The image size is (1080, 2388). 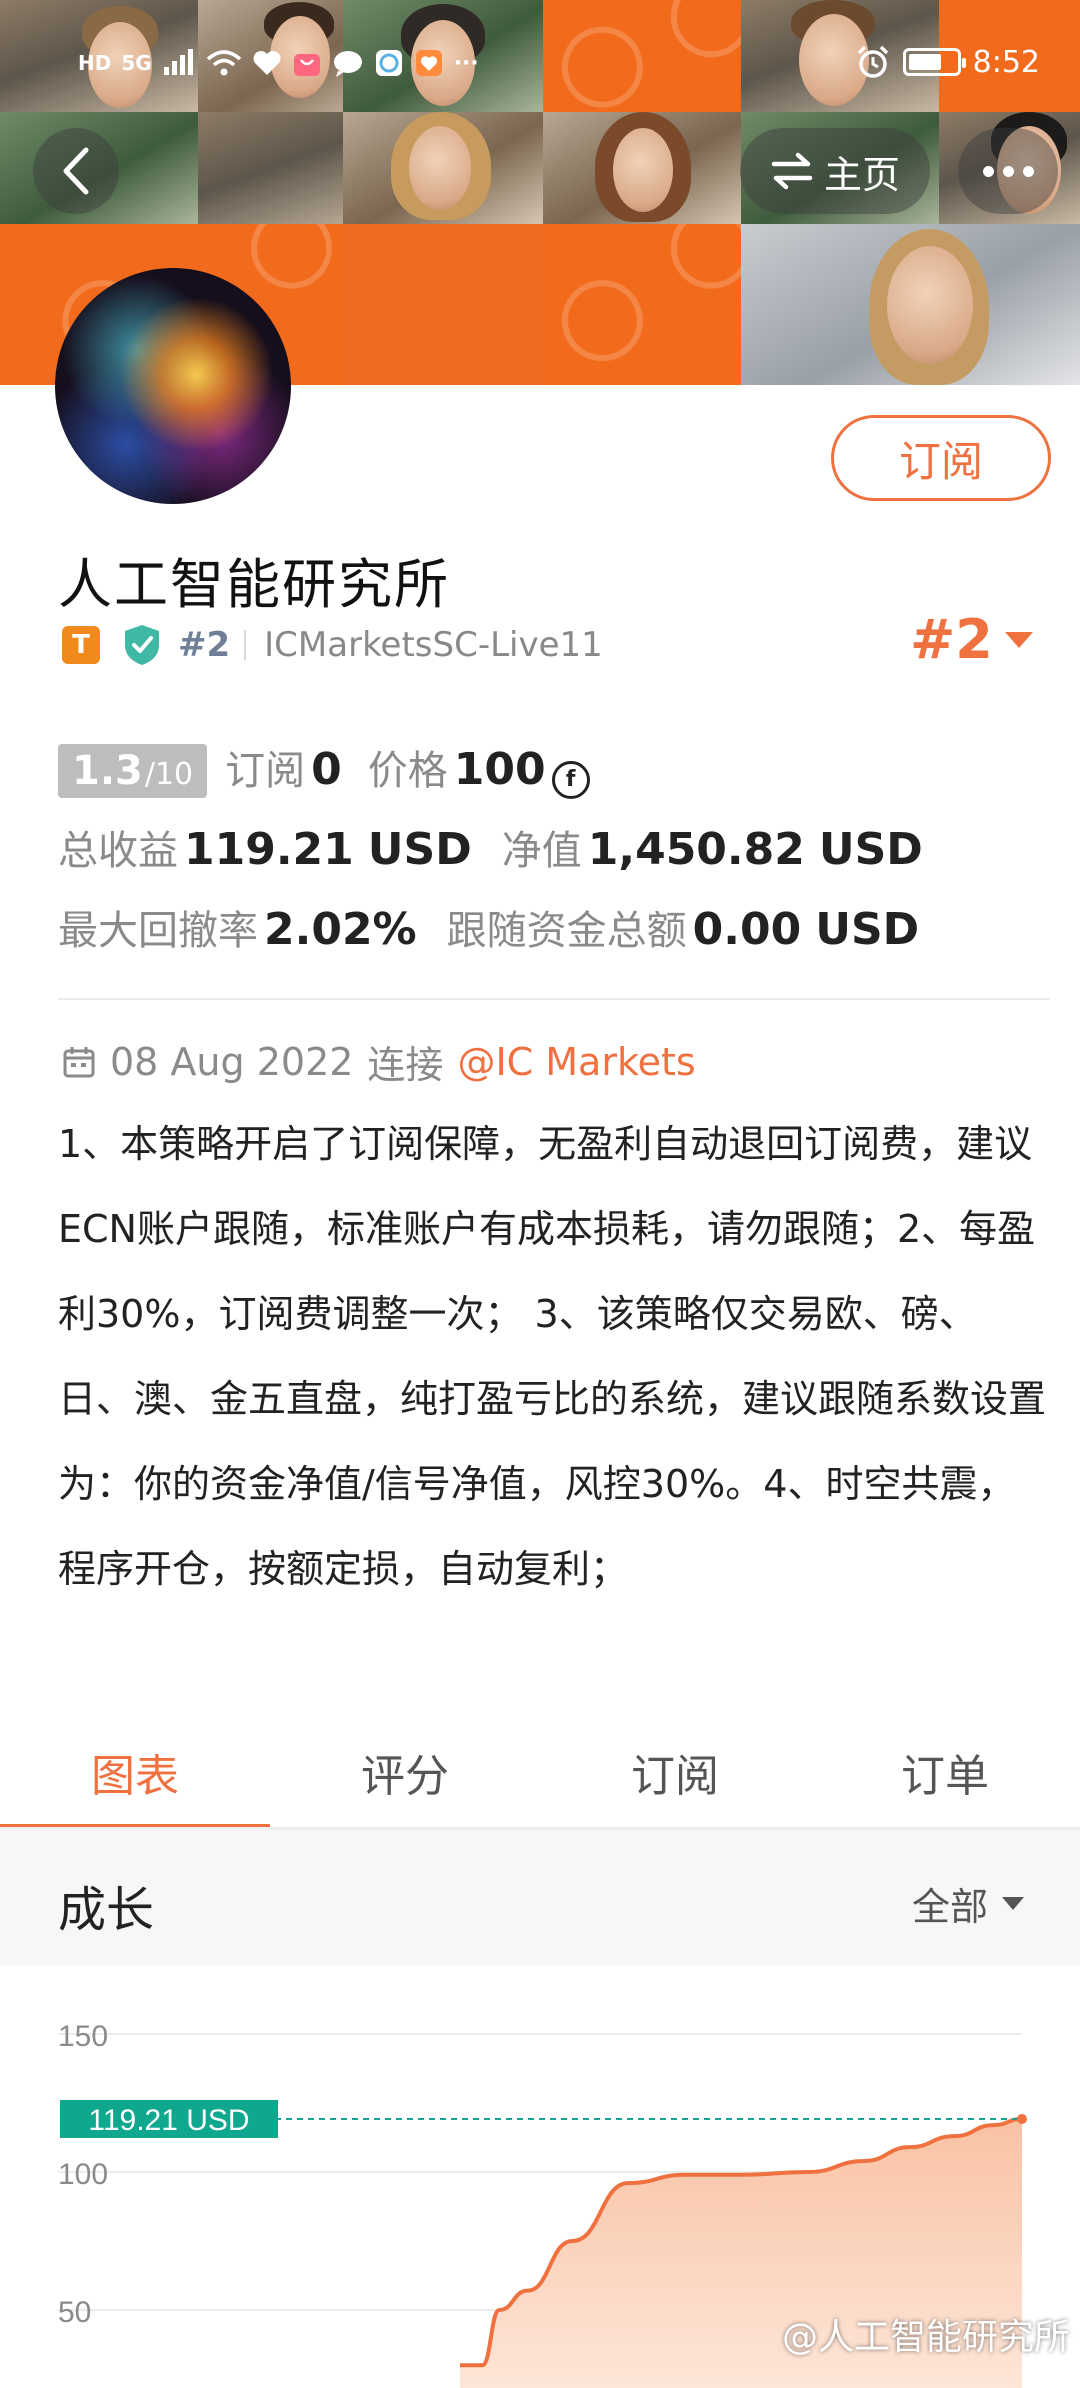 I want to click on hd-indicator: HD, so click(x=95, y=63).